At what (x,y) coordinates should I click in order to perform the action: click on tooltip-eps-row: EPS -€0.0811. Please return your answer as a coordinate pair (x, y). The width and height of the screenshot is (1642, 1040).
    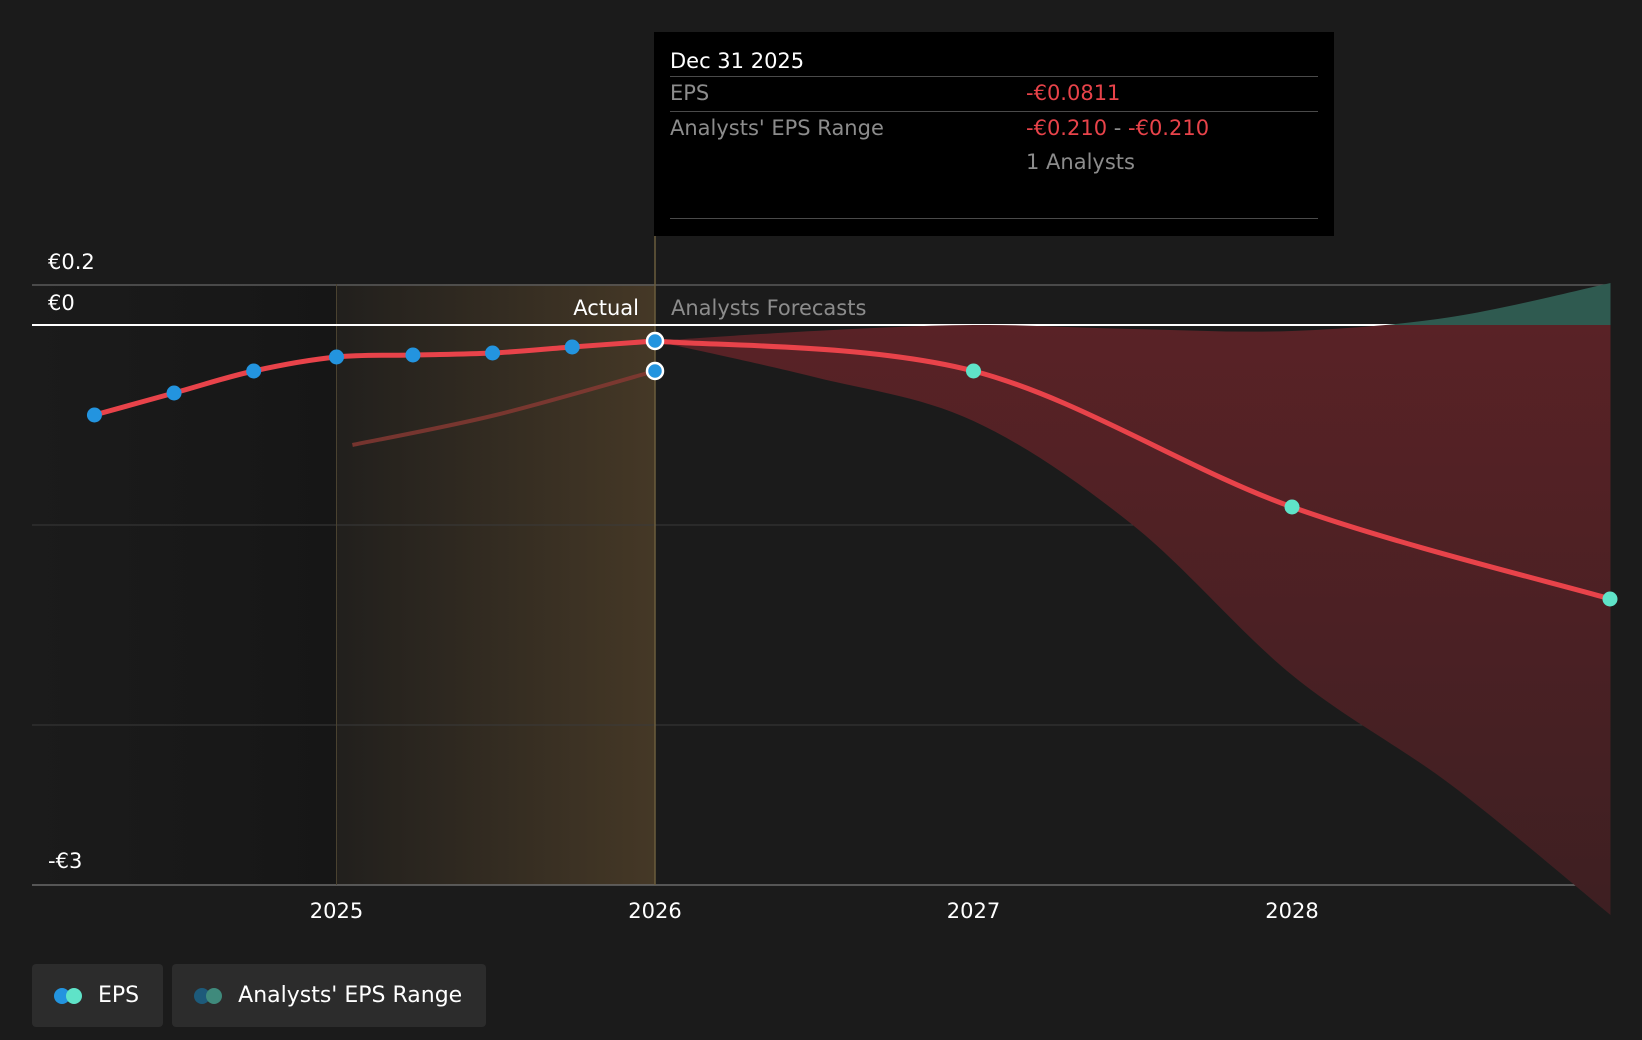
    Looking at the image, I should click on (994, 93).